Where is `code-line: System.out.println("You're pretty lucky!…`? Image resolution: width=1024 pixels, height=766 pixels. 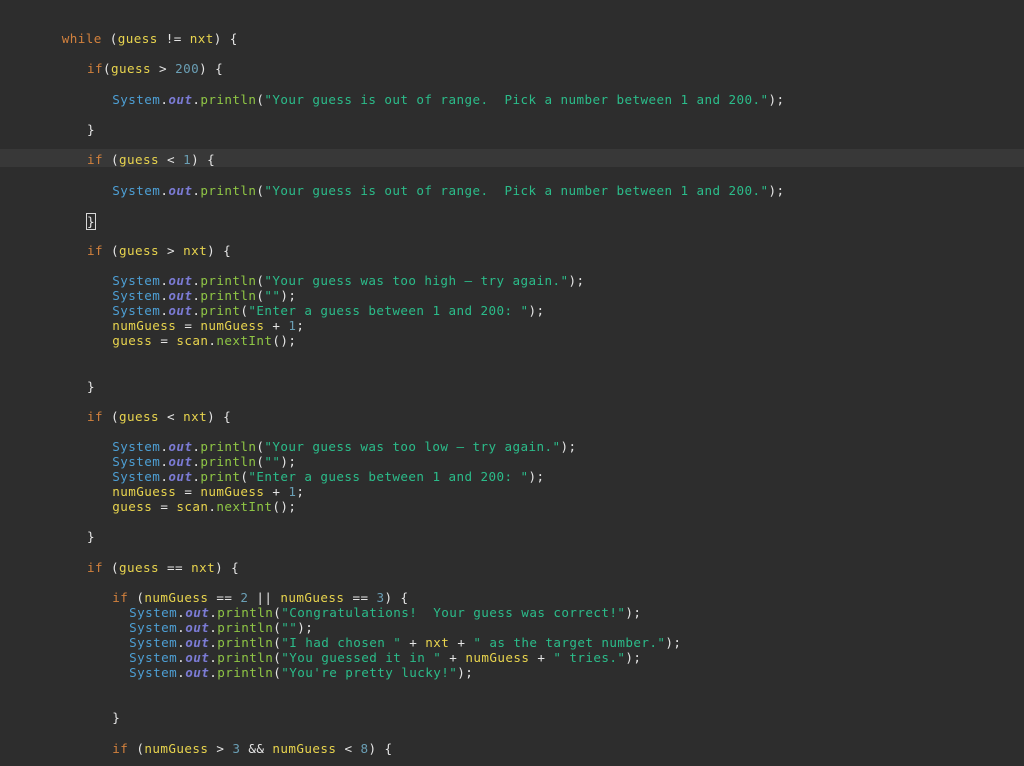 code-line: System.out.println("You're pretty lucky!… is located at coordinates (512, 672).